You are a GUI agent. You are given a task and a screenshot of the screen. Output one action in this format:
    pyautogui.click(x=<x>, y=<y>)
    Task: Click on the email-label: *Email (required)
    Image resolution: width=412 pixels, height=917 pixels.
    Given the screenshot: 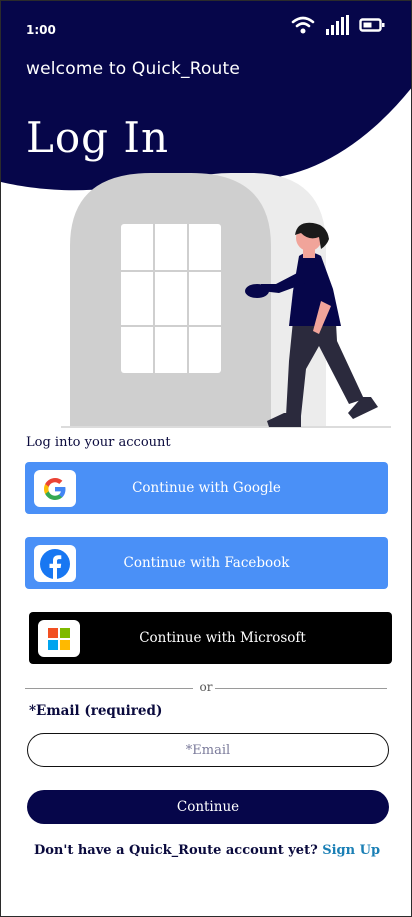 What is the action you would take?
    pyautogui.click(x=96, y=711)
    